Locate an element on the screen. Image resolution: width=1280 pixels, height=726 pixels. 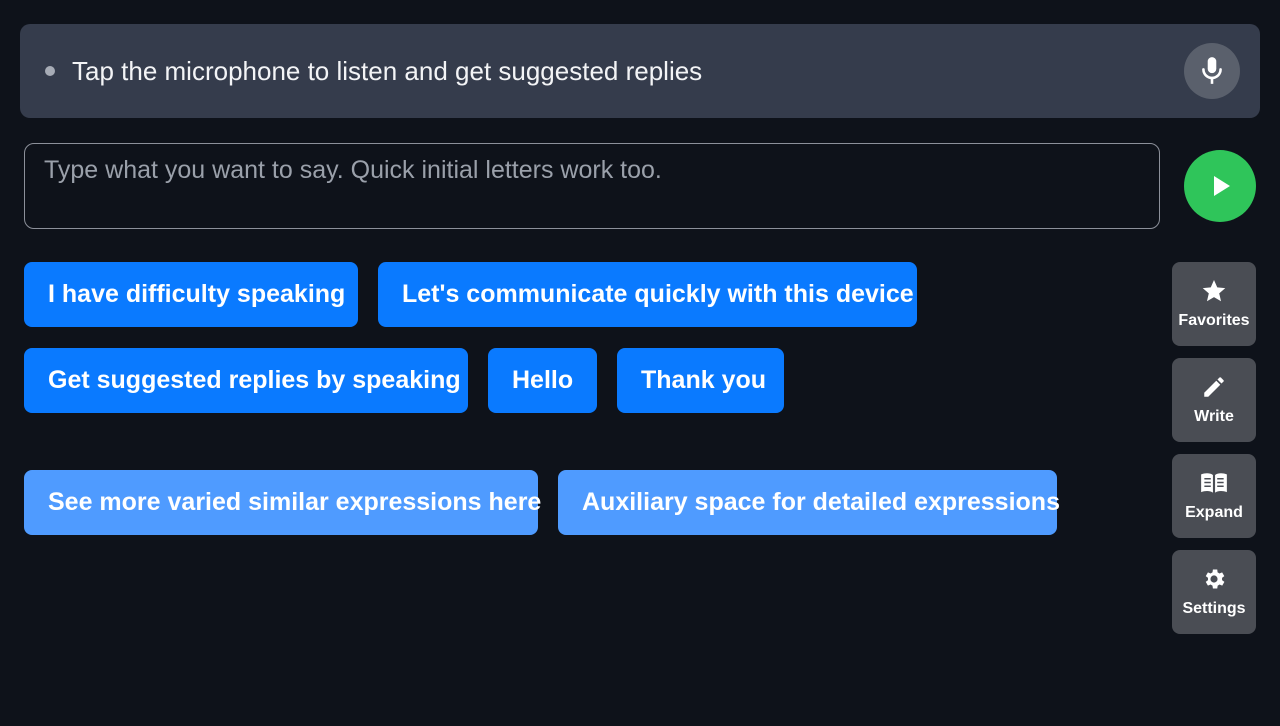
play-icon is located at coordinates (1222, 186).